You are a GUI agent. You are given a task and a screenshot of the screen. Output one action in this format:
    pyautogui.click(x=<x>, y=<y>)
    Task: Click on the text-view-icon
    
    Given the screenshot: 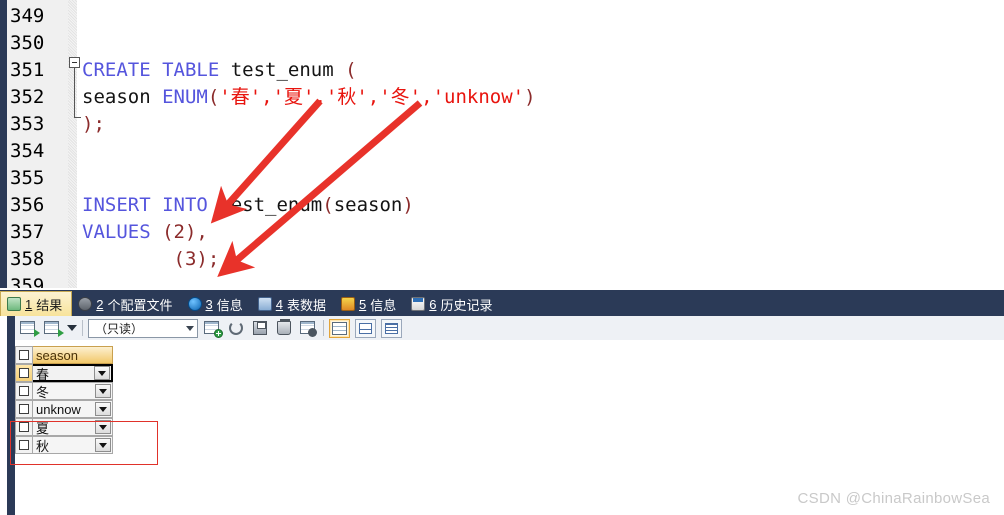 What is the action you would take?
    pyautogui.click(x=391, y=328)
    